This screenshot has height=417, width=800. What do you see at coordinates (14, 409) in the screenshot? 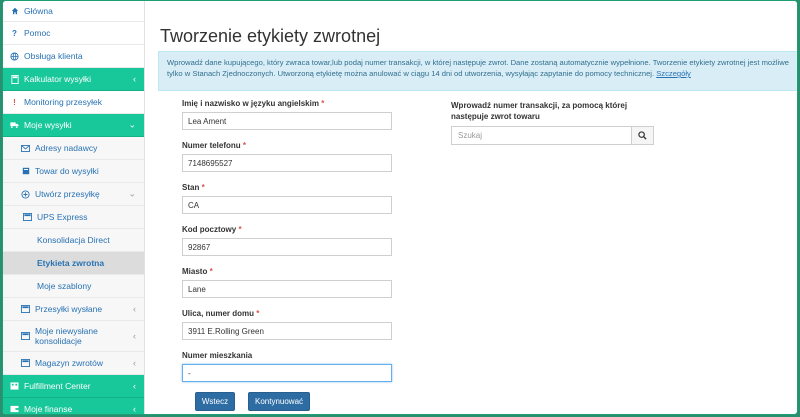
I see `wallet-icon` at bounding box center [14, 409].